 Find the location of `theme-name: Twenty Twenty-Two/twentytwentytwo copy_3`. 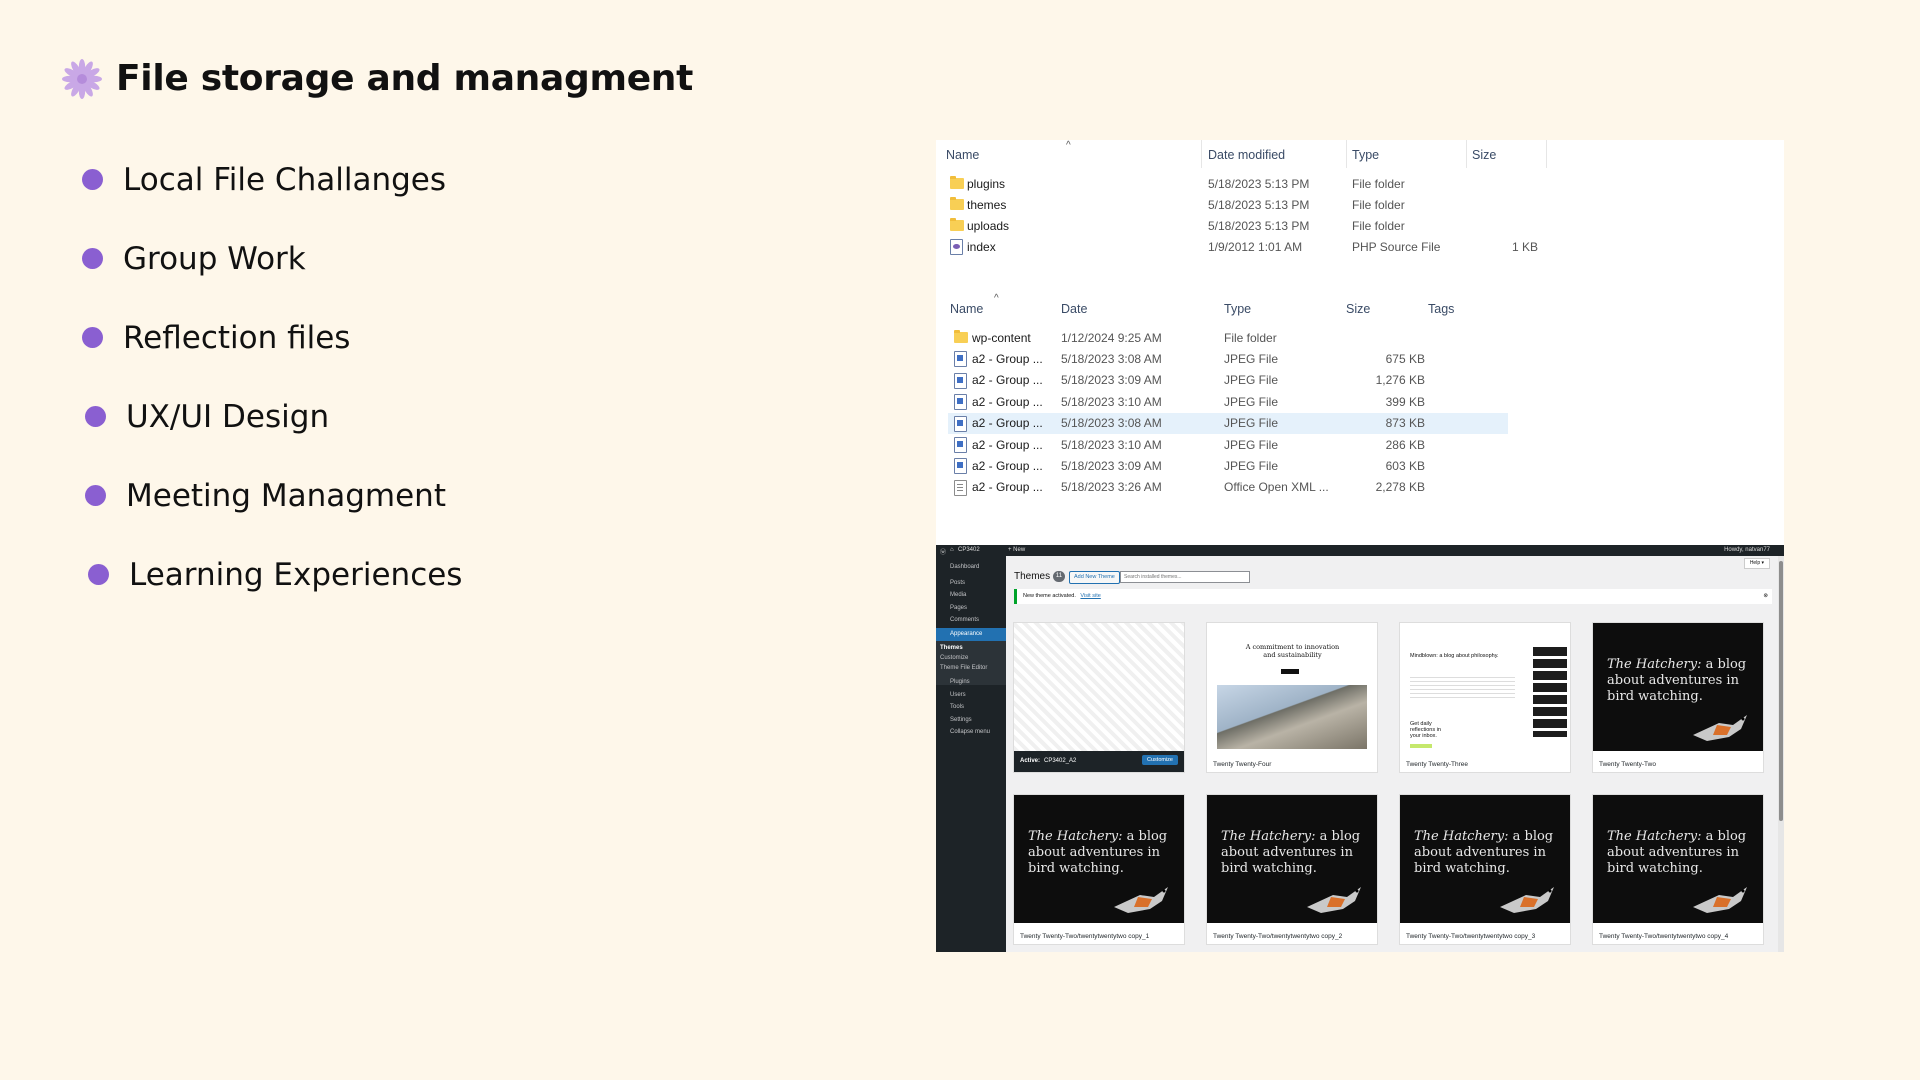

theme-name: Twenty Twenty-Two/twentytwentytwo copy_3 is located at coordinates (1471, 936).